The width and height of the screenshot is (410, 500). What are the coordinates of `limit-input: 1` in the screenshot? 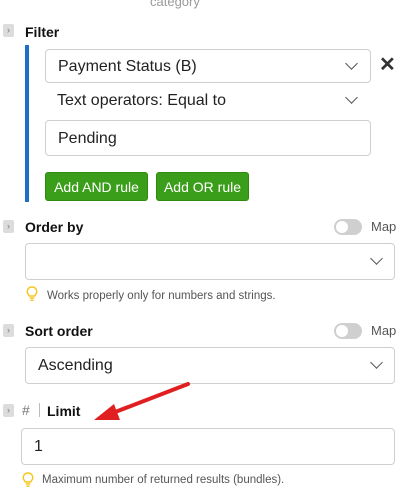 It's located at (208, 446).